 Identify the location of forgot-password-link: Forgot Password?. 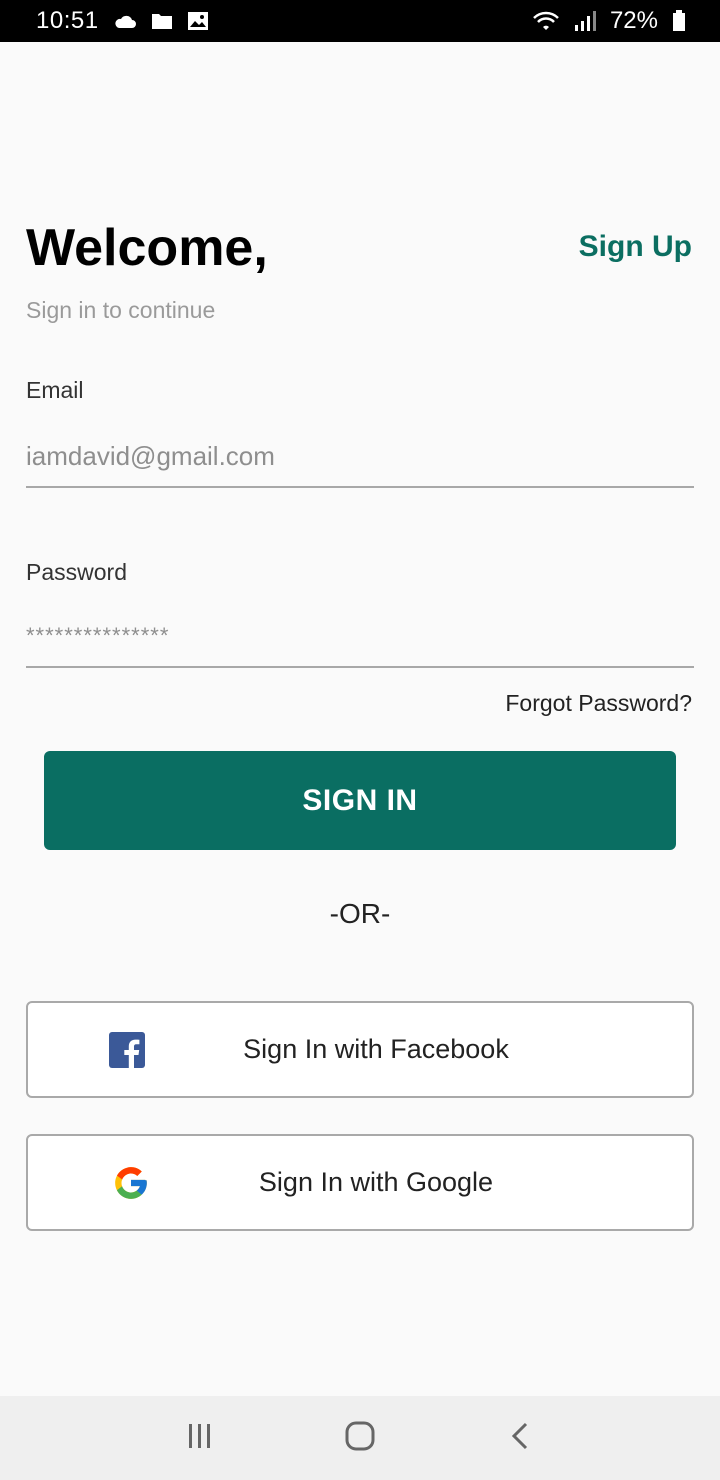
(598, 703).